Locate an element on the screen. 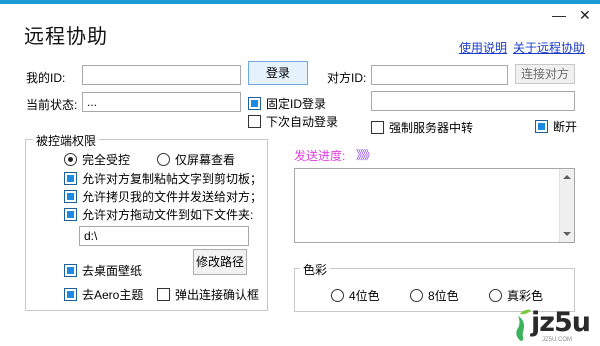 The height and width of the screenshot is (346, 600). allow-send-files-option: 允许拷贝我的文件并发送给对方； is located at coordinates (163, 196).